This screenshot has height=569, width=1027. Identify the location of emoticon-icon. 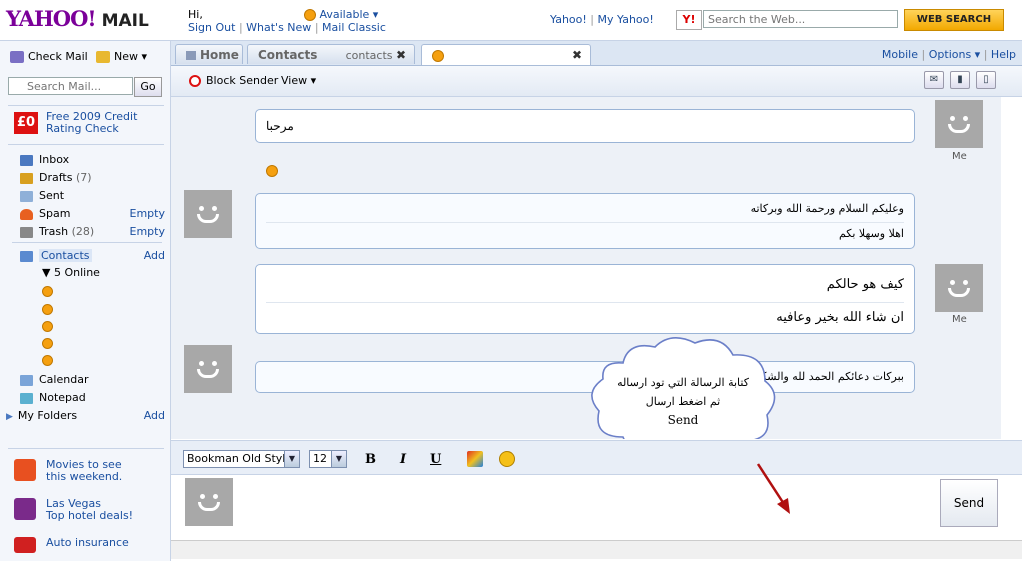
(507, 459).